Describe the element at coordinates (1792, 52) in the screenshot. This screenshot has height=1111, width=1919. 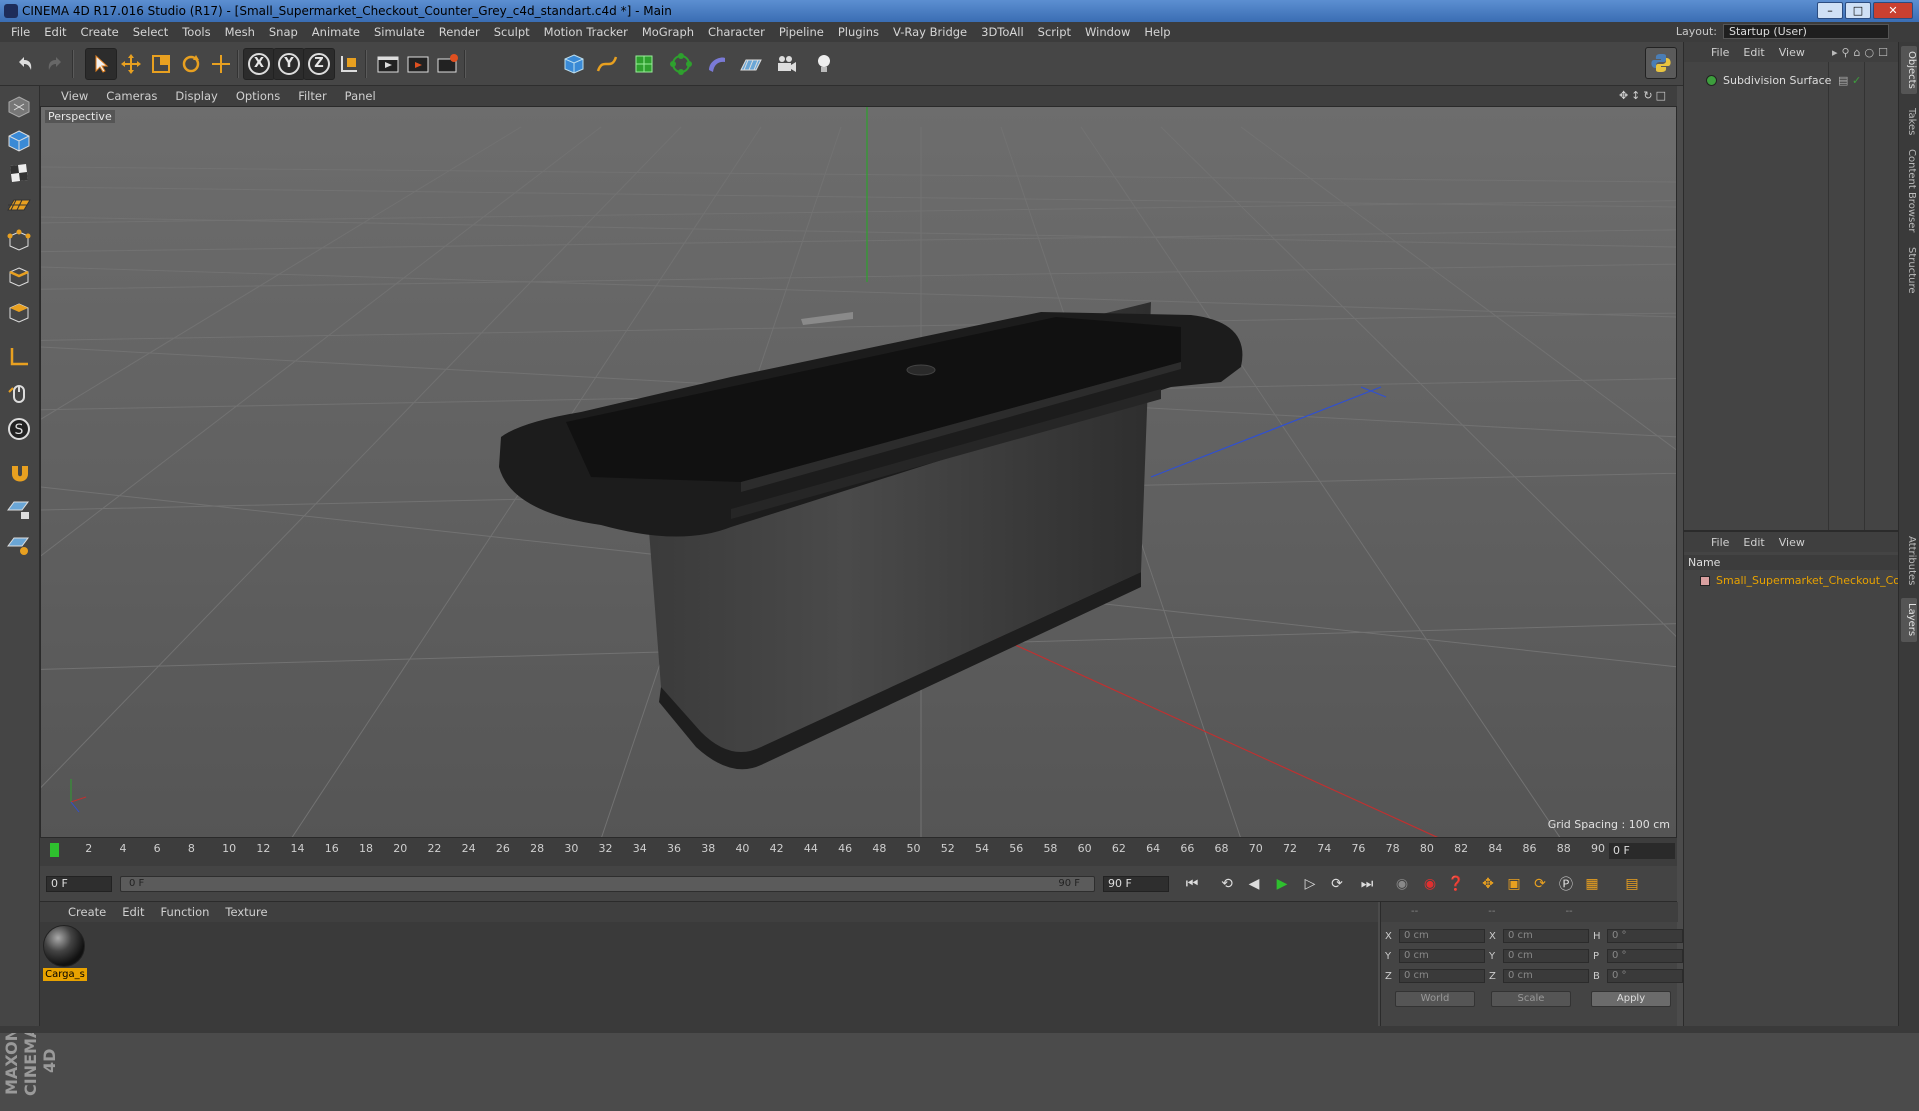
I see `object-menu-view: View` at that location.